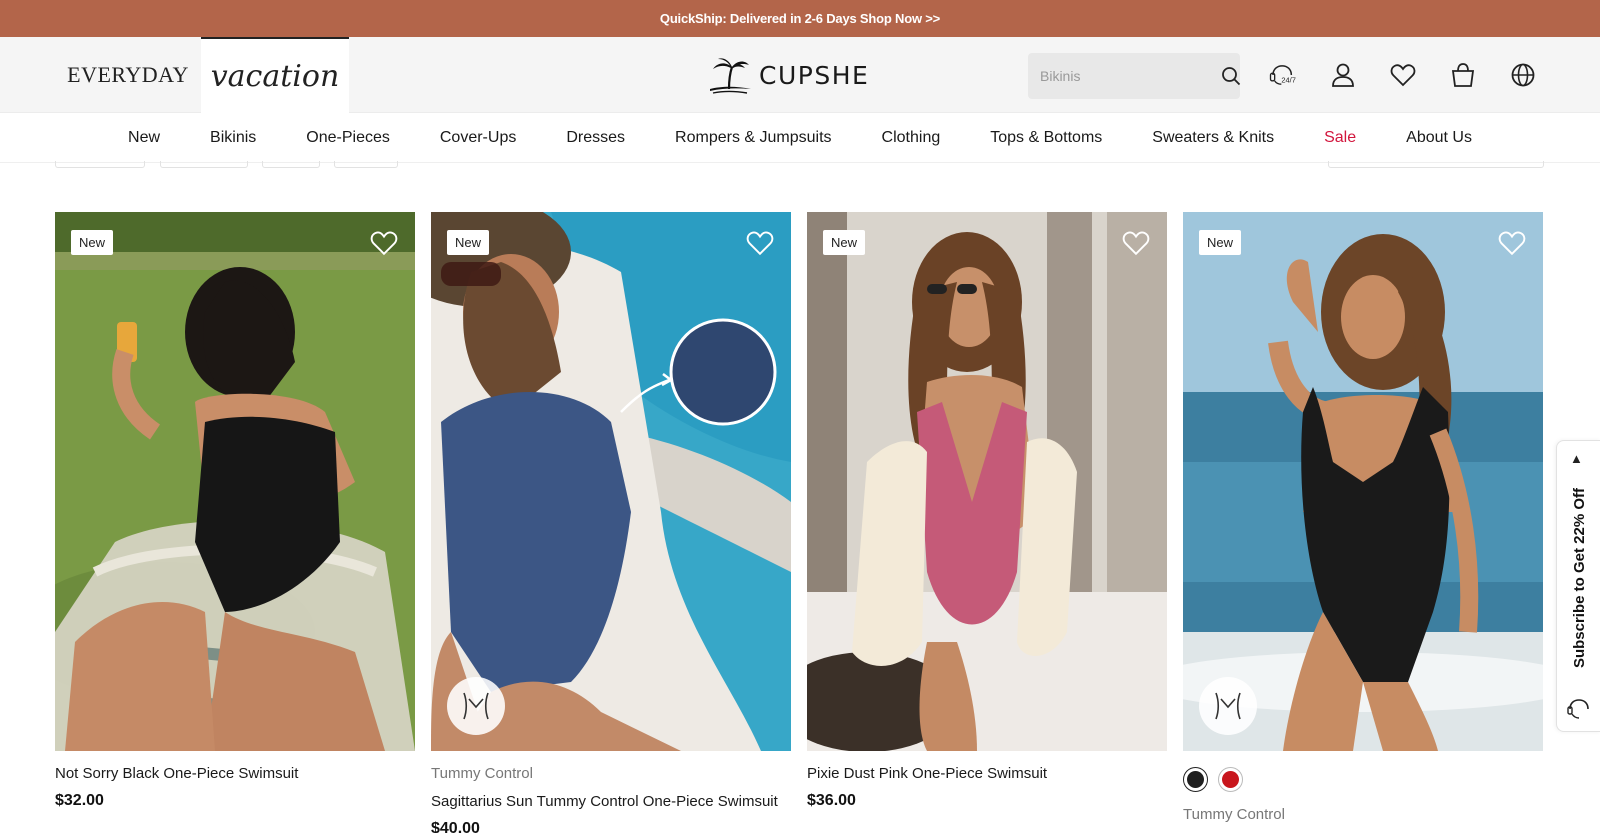  Describe the element at coordinates (1288, 80) in the screenshot. I see `support-label: 24/7` at that location.